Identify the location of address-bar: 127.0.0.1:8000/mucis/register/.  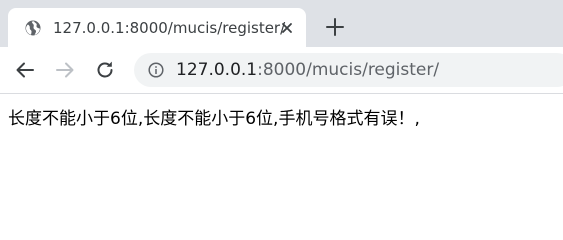
(348, 70).